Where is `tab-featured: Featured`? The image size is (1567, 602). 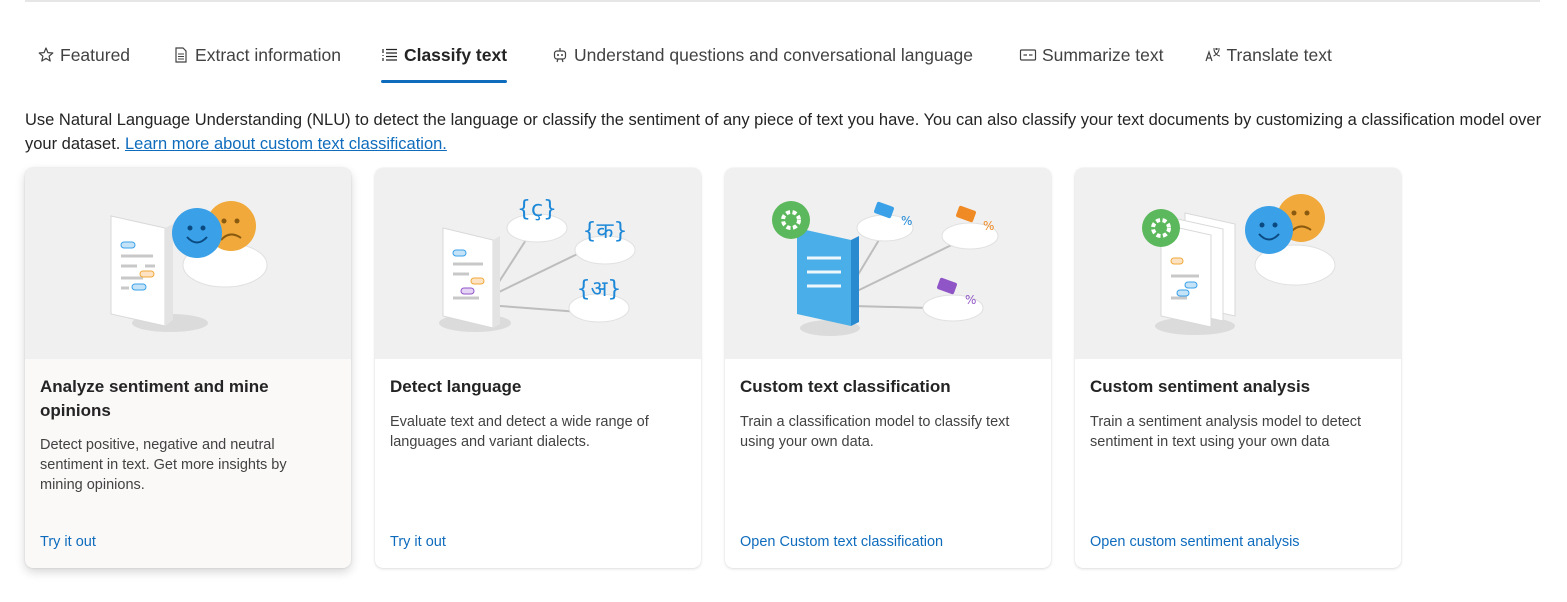 tab-featured: Featured is located at coordinates (83, 55).